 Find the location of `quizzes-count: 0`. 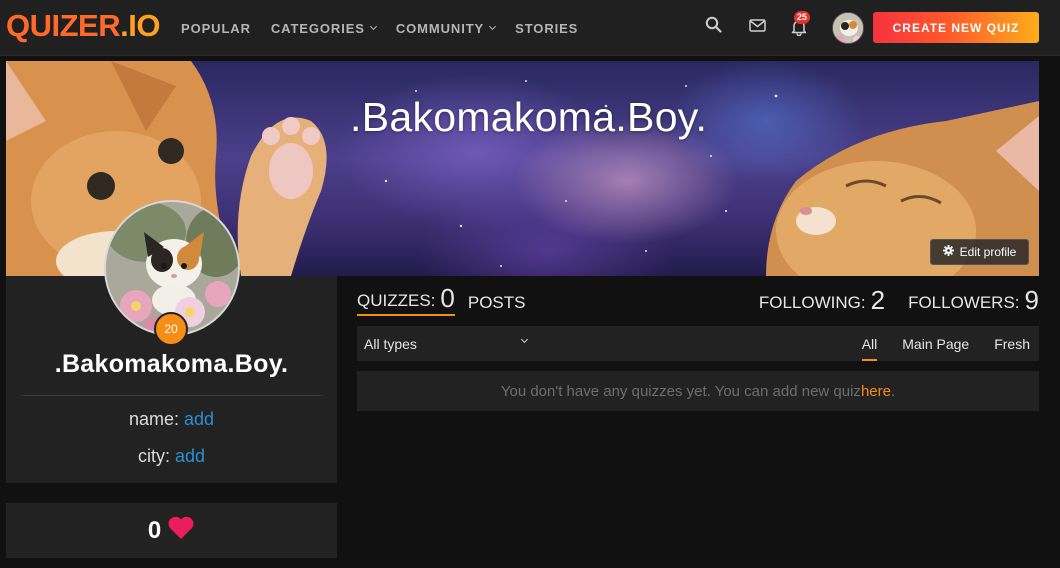

quizzes-count: 0 is located at coordinates (447, 298).